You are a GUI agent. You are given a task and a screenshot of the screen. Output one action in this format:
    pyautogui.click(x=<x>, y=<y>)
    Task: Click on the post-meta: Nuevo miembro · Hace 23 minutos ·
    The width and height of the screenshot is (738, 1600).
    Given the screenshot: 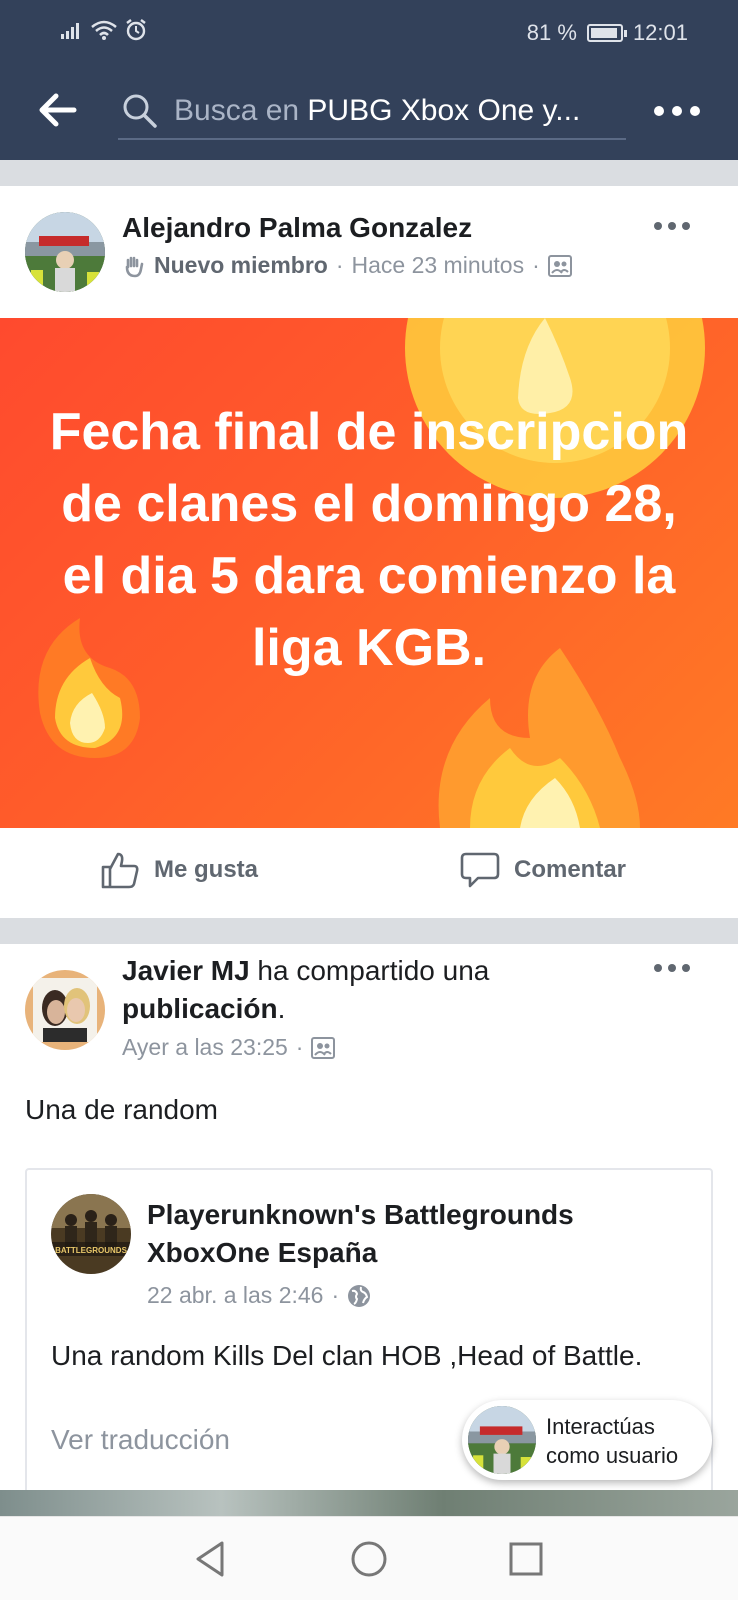 What is the action you would take?
    pyautogui.click(x=347, y=265)
    